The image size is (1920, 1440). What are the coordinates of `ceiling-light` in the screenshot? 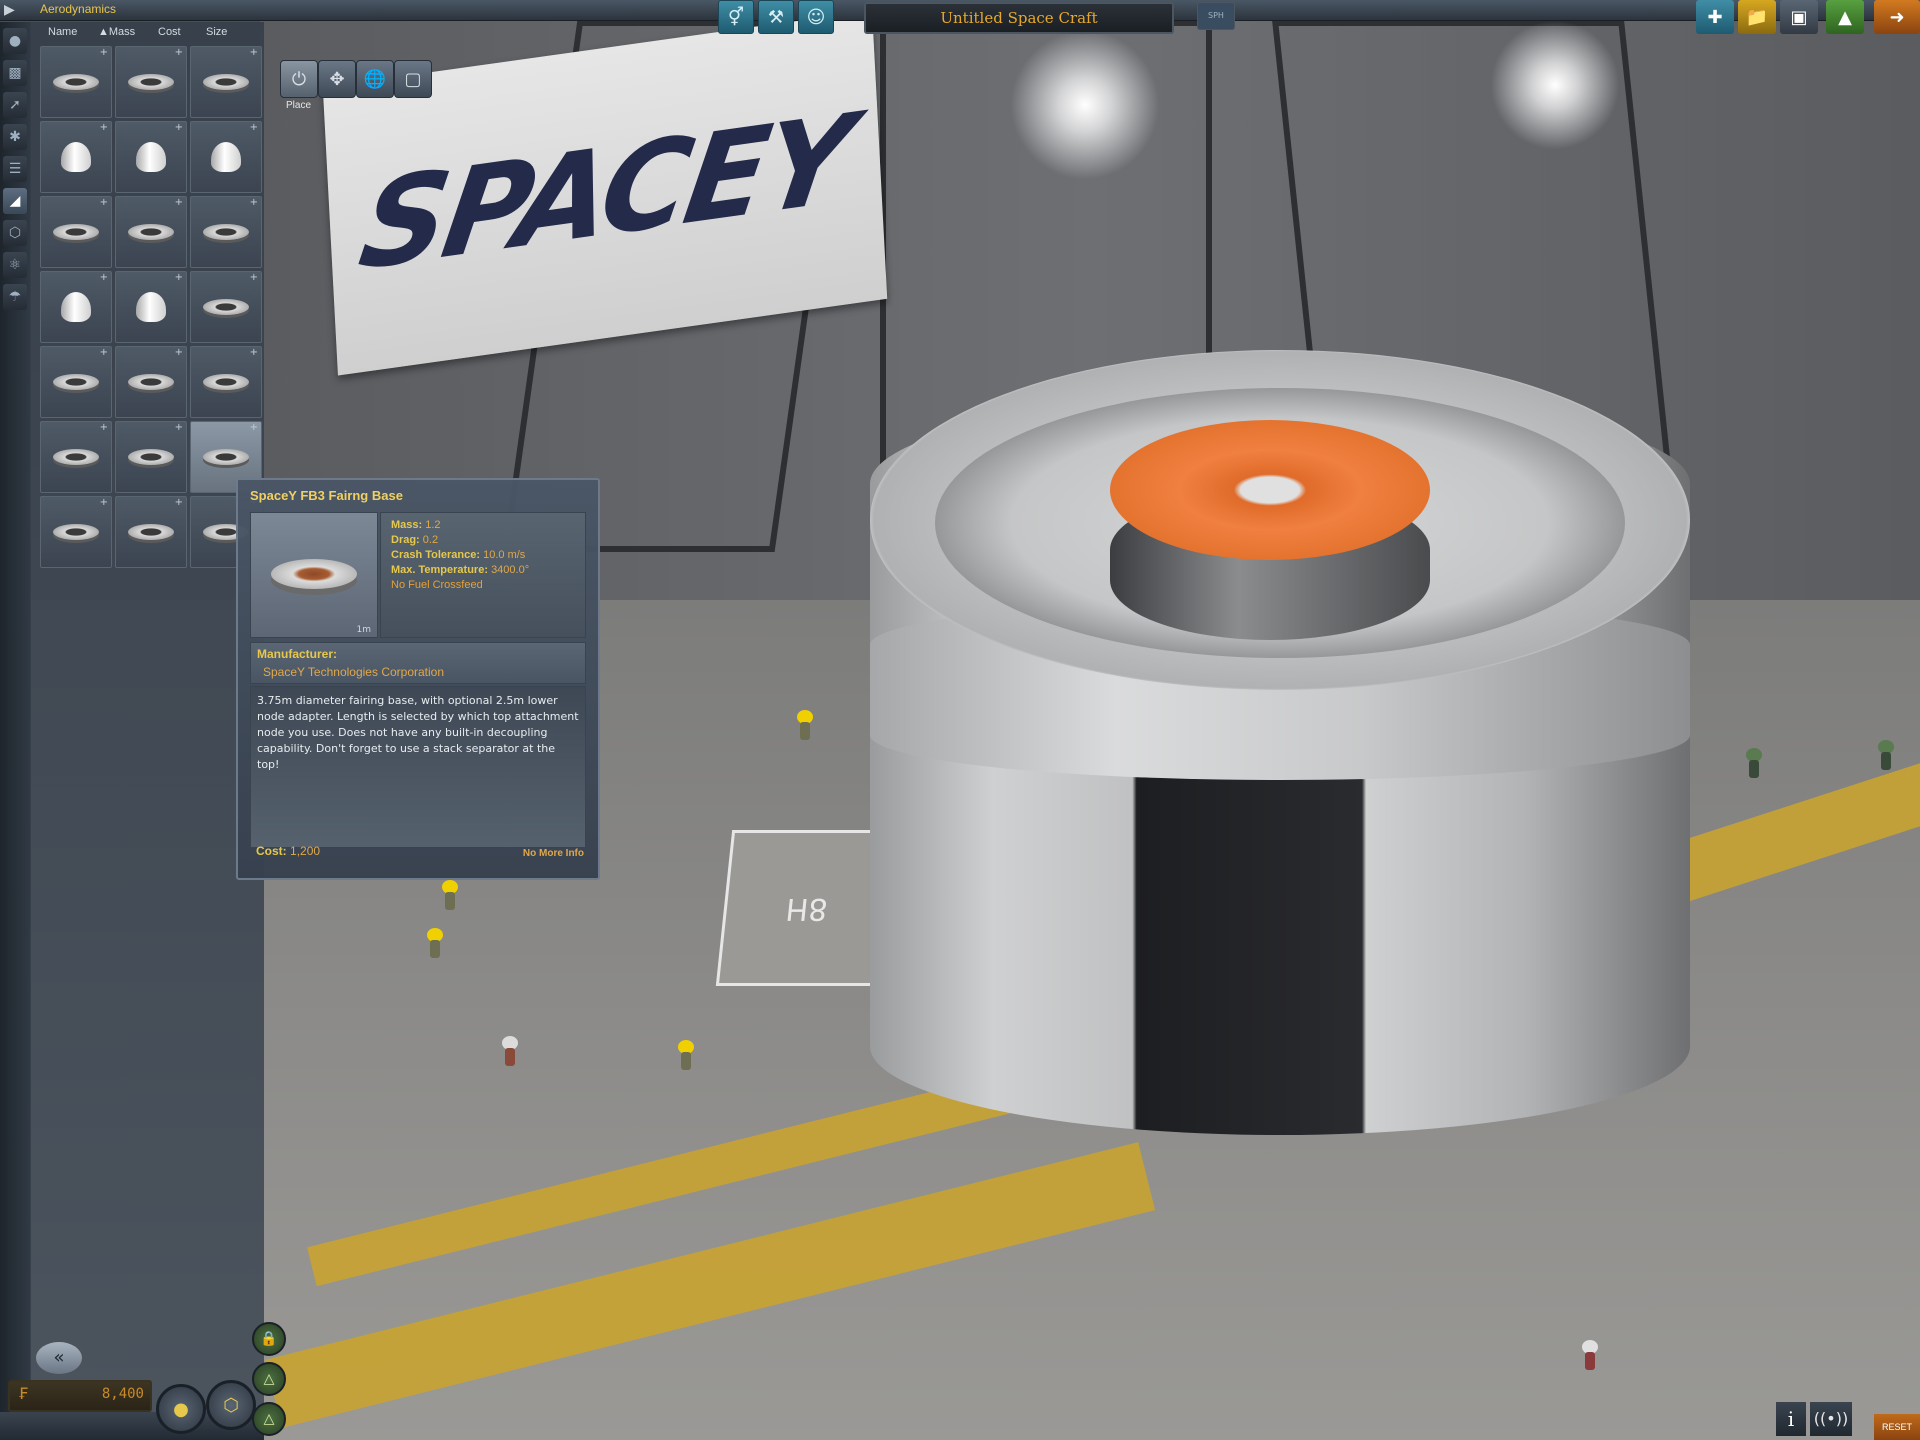 It's located at (1085, 105).